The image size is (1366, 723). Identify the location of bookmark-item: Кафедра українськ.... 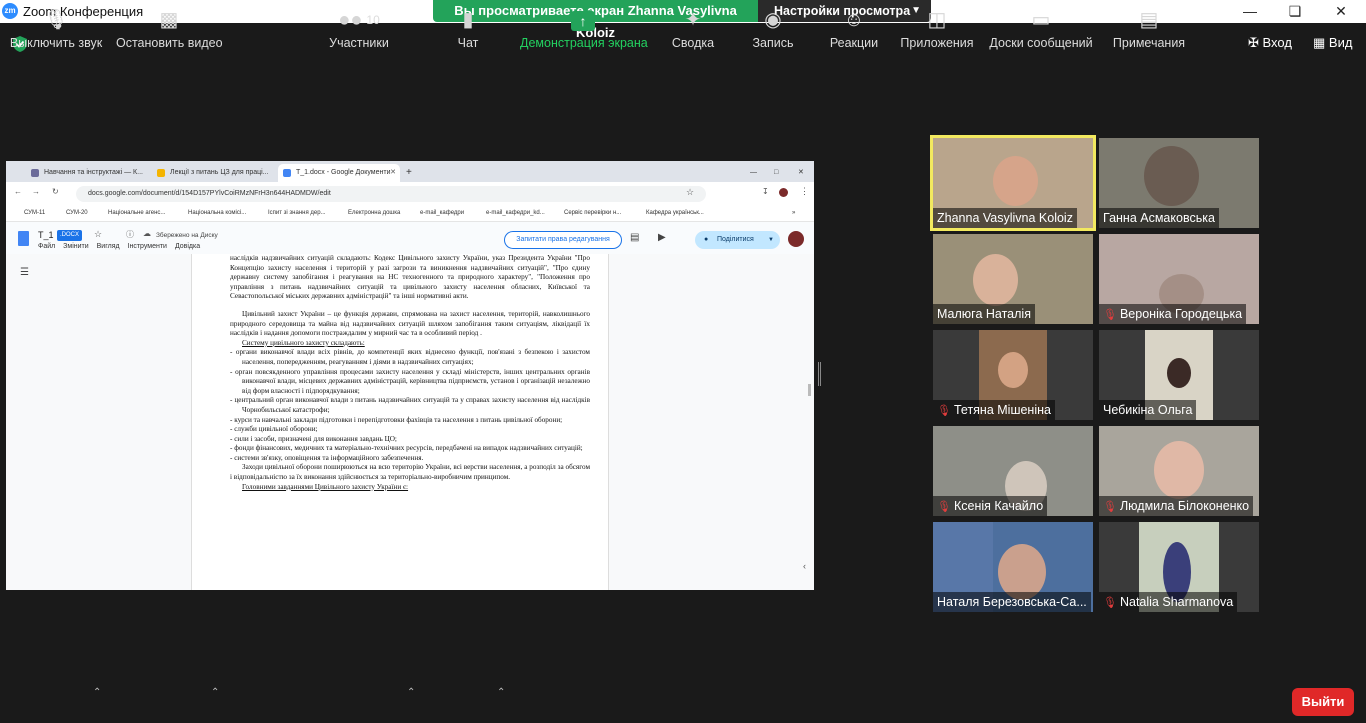
(675, 213).